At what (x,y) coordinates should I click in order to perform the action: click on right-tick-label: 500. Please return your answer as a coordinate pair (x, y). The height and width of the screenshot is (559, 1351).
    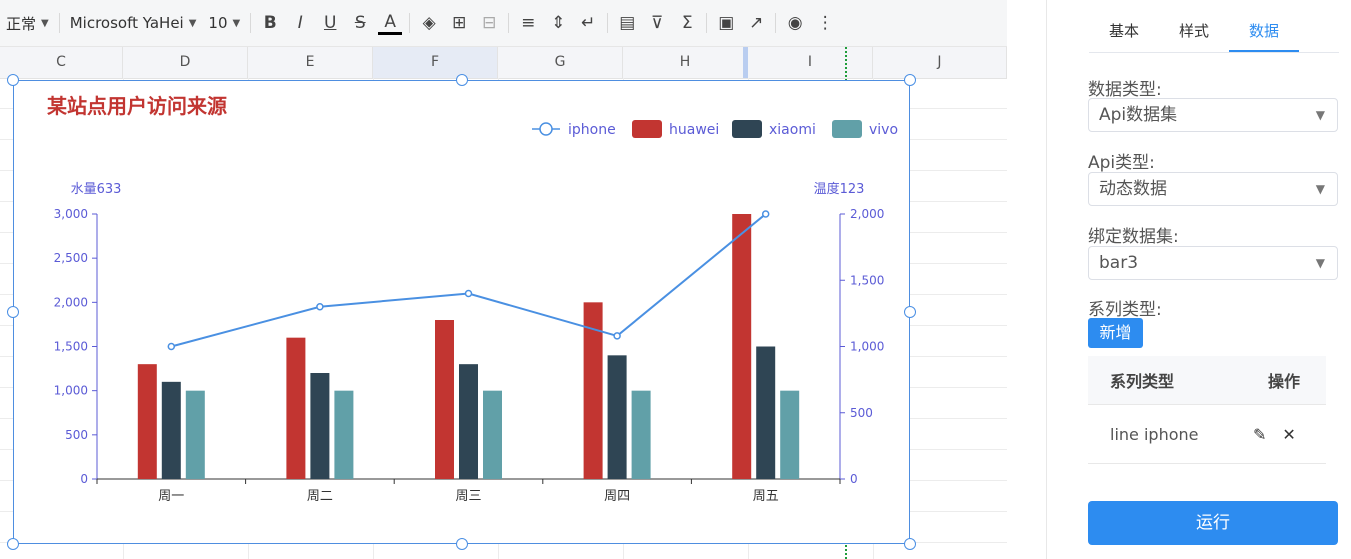
    Looking at the image, I should click on (861, 413).